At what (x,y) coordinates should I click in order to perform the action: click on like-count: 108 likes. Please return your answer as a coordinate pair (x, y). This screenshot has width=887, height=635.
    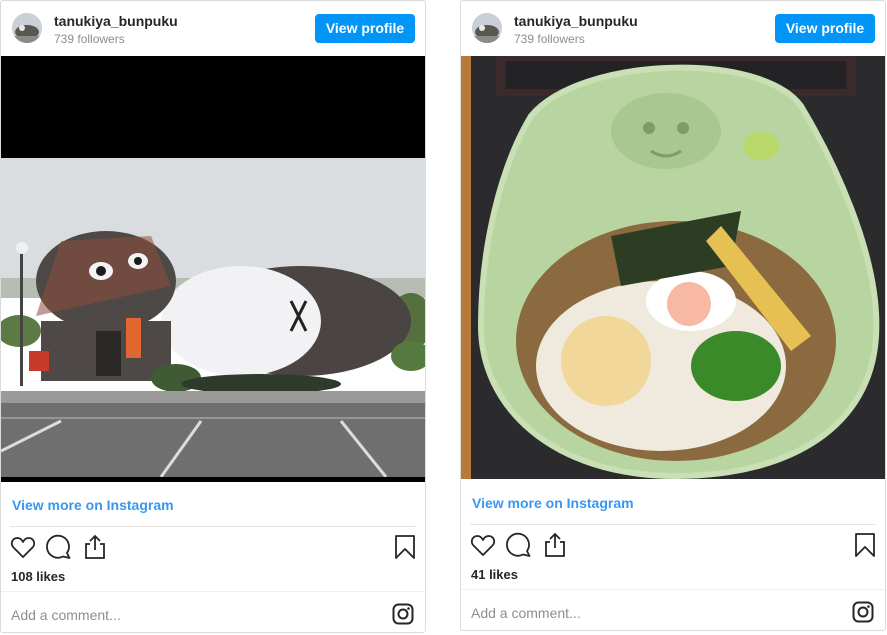
    Looking at the image, I should click on (38, 576).